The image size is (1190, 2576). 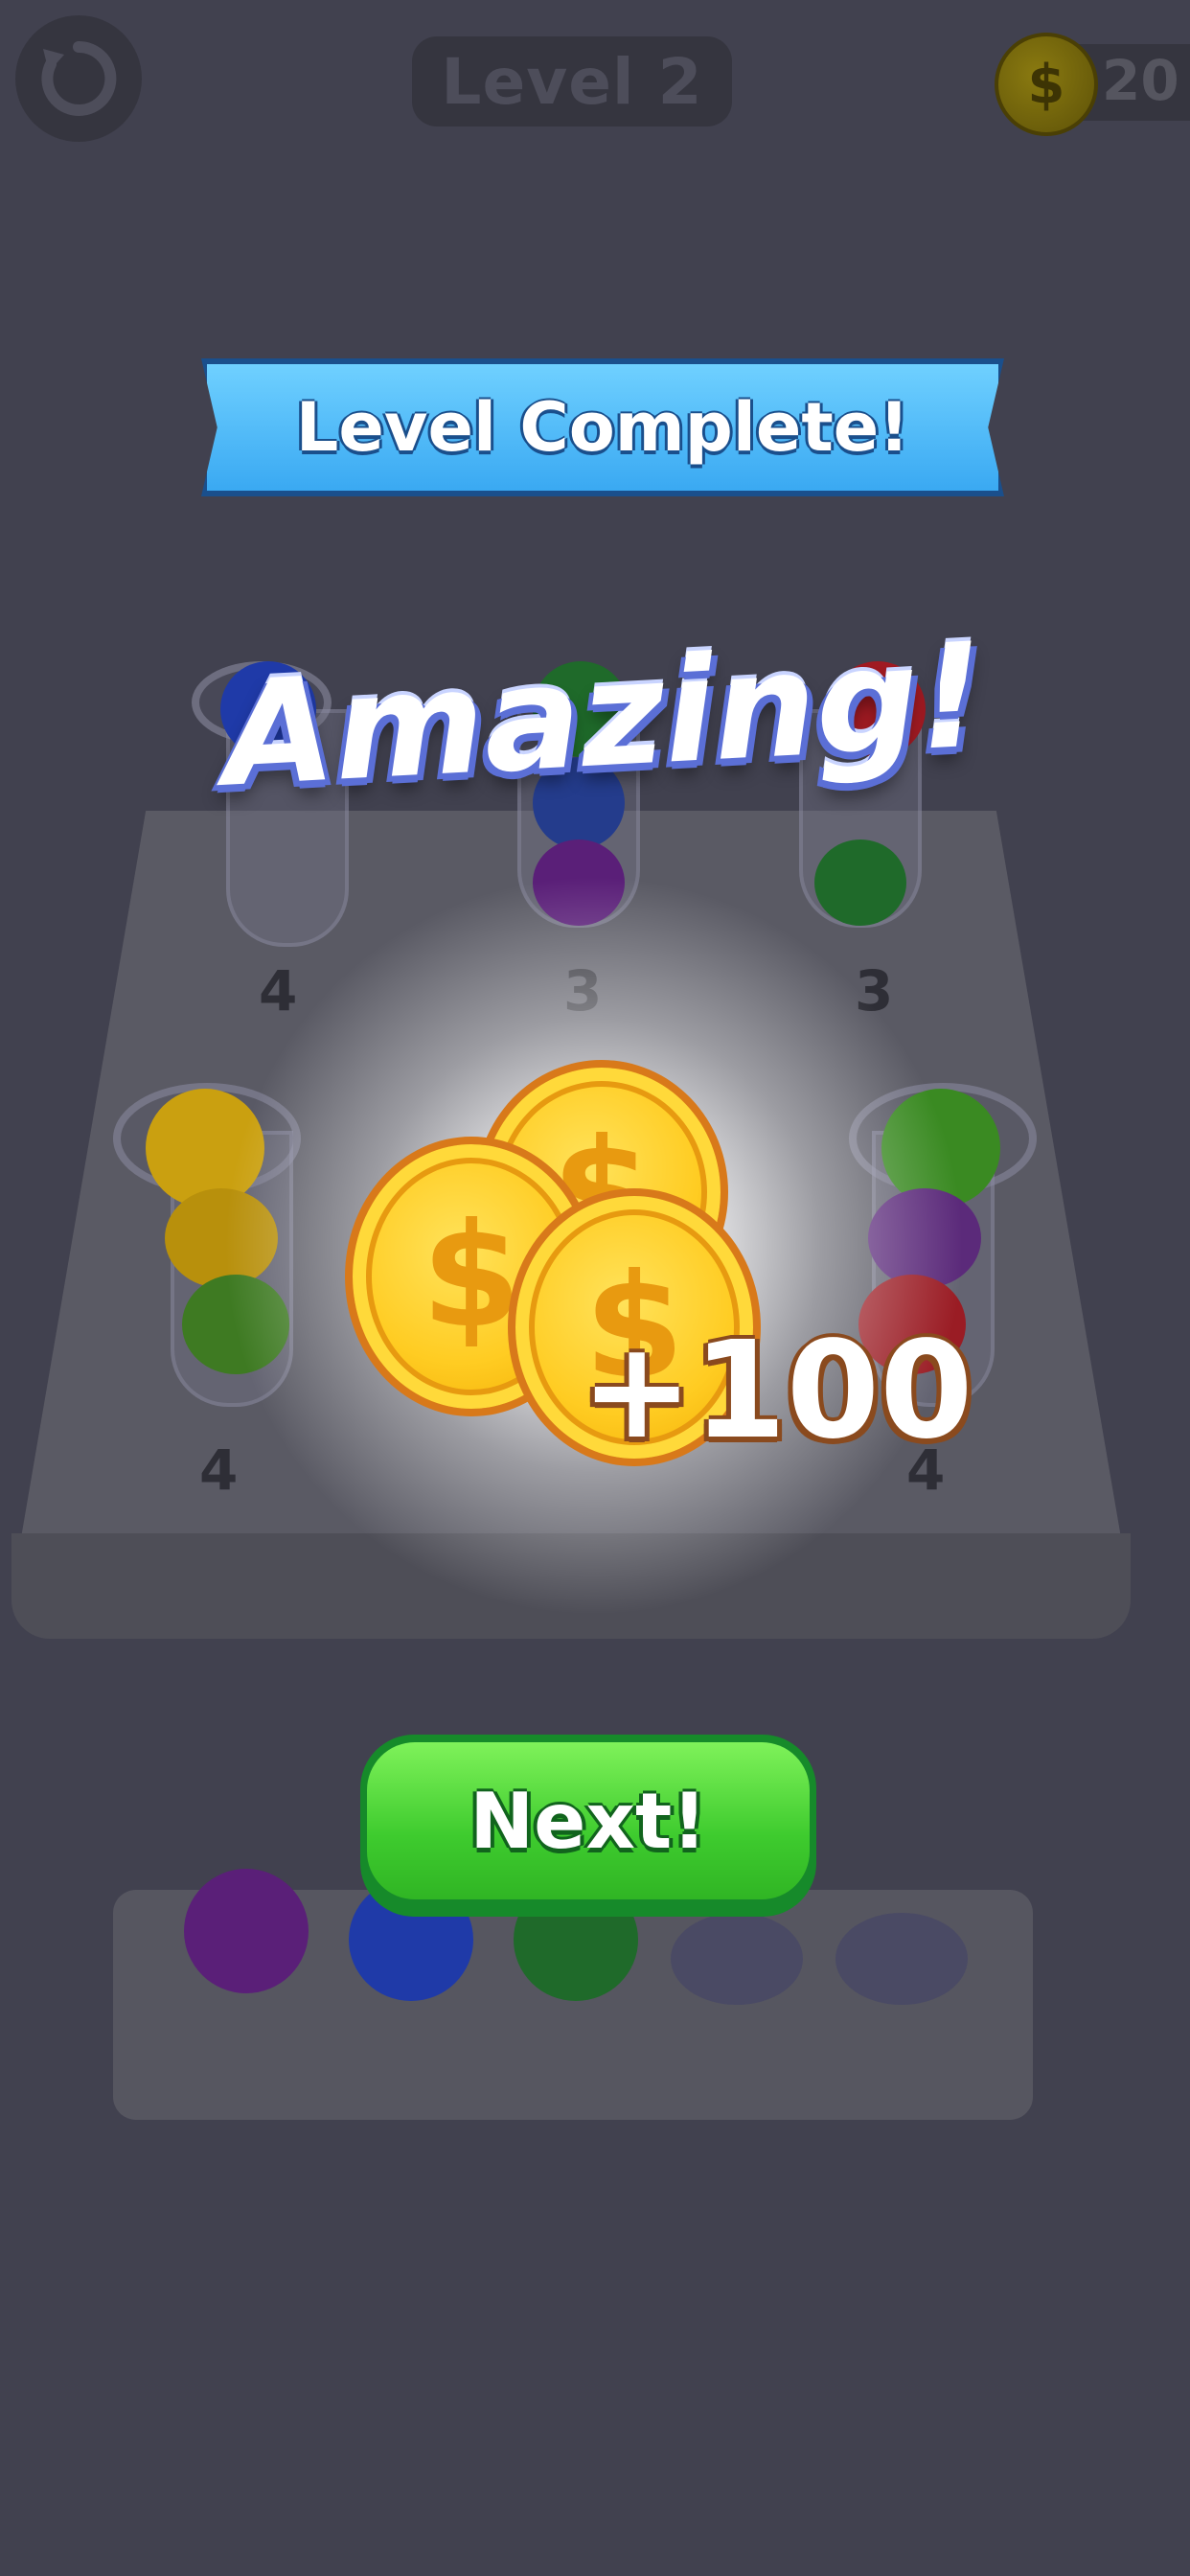 I want to click on restart-button, so click(x=78, y=78).